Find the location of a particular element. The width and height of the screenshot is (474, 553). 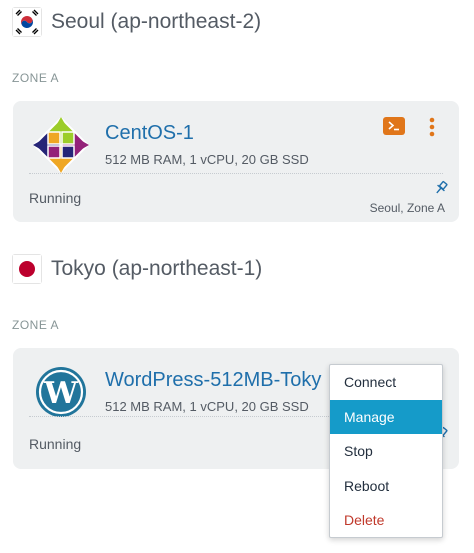

instance-name-link: WordPress-512MB-Toky is located at coordinates (216, 380).